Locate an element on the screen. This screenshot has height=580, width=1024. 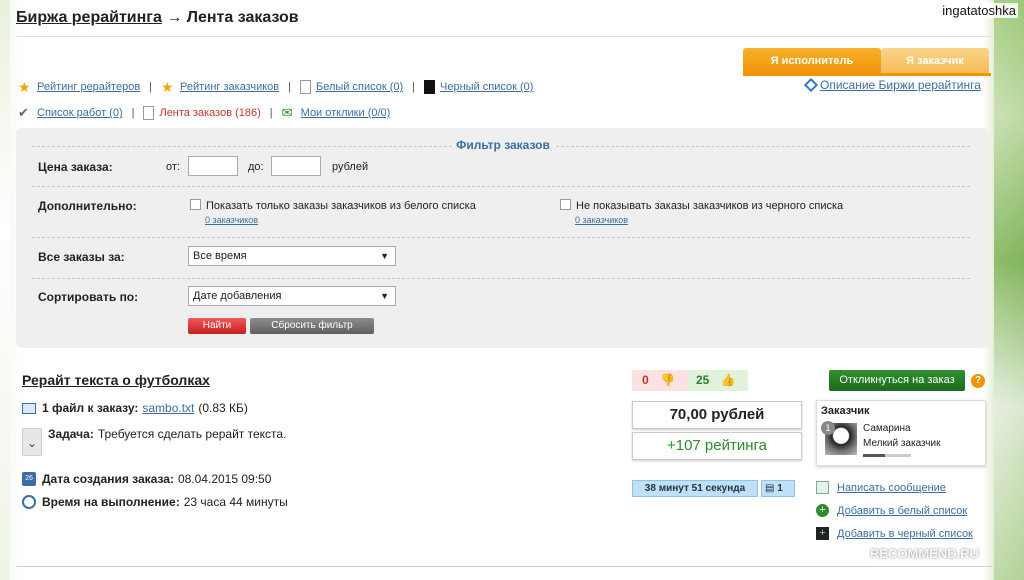
customer-card-title: Заказчик is located at coordinates (845, 411).